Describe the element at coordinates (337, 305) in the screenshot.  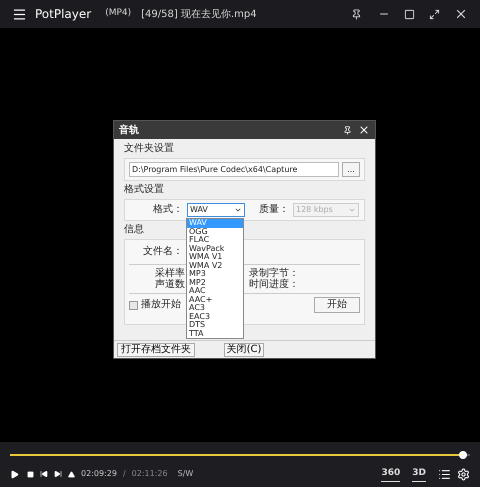
I see `start-button: 开始` at that location.